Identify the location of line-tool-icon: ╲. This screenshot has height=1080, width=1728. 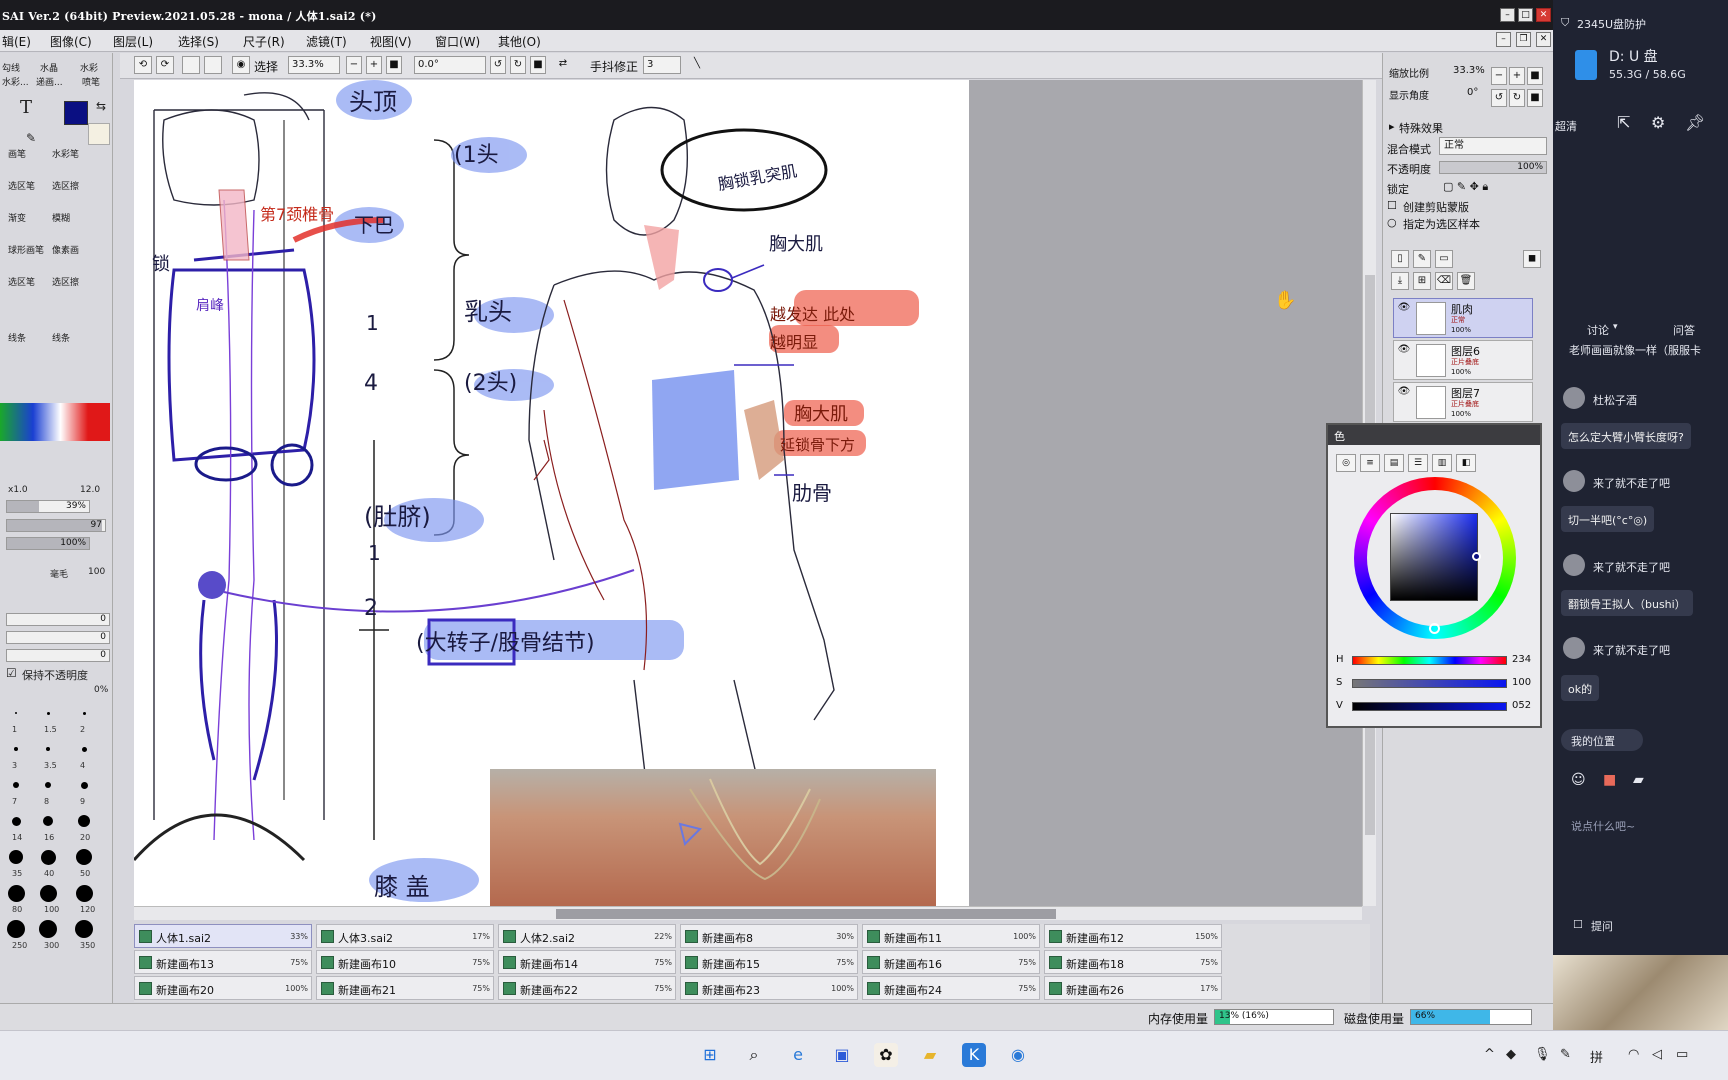
(697, 65).